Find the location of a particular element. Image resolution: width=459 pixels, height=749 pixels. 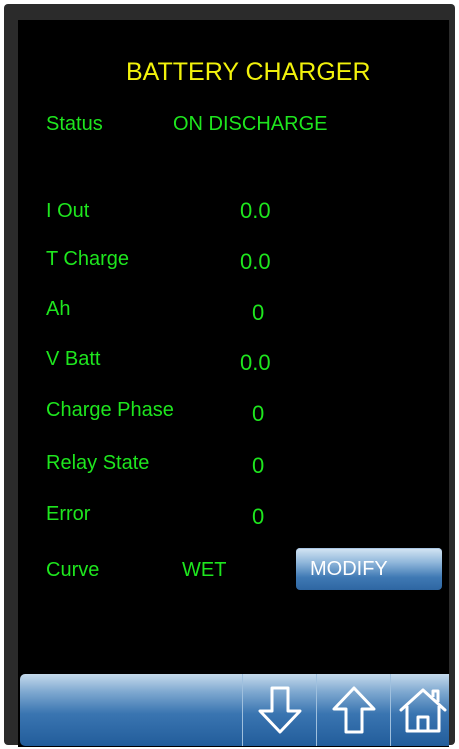

scroll-up-button is located at coordinates (353, 710).